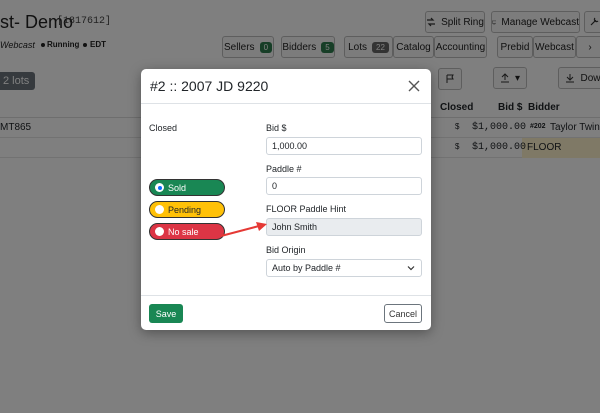 This screenshot has height=413, width=600. I want to click on modal-title: #2 :: 2007 JD 9220, so click(209, 86).